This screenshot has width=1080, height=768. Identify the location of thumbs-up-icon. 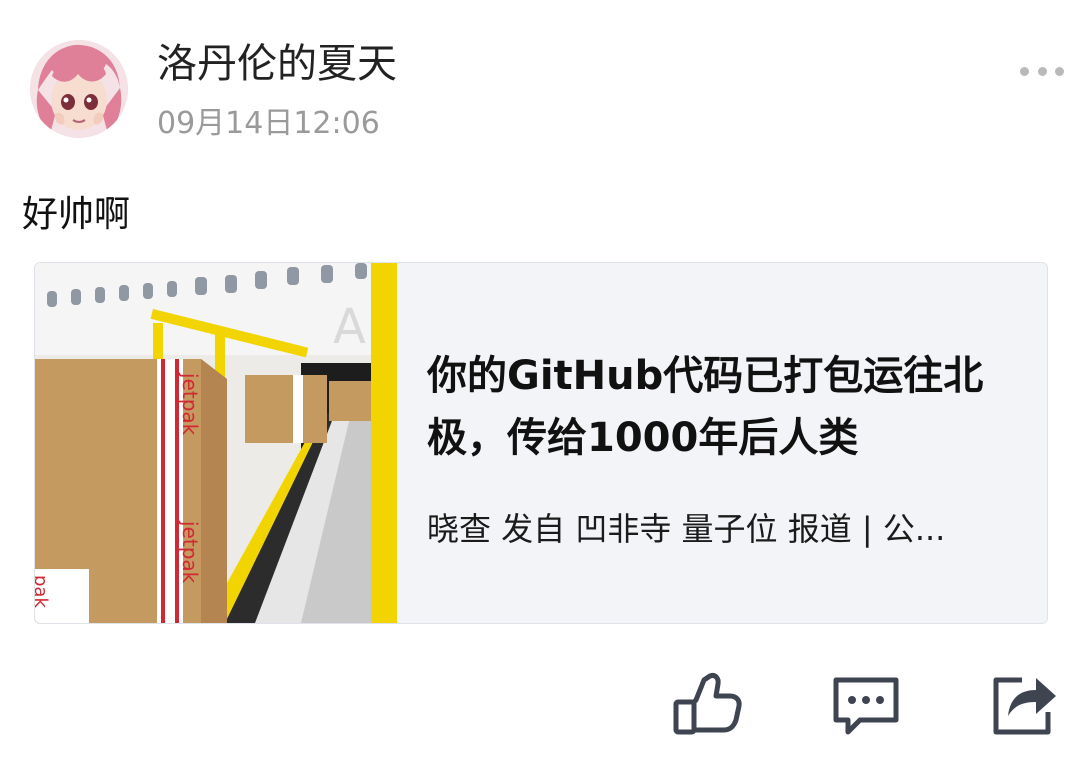
(707, 704).